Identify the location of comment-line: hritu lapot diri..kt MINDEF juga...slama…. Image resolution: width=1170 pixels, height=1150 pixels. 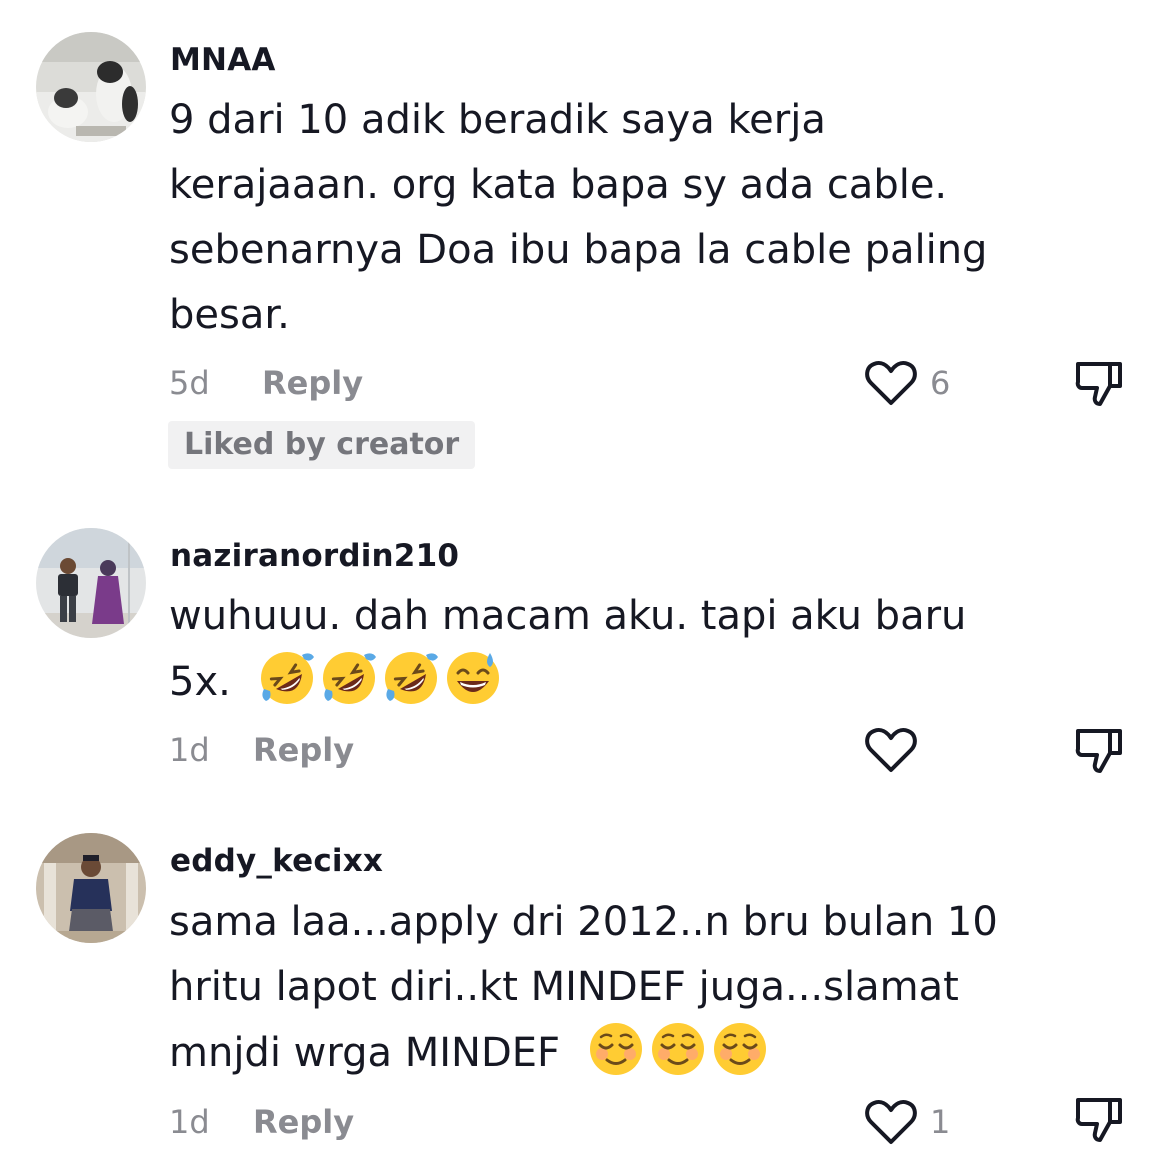
(564, 987).